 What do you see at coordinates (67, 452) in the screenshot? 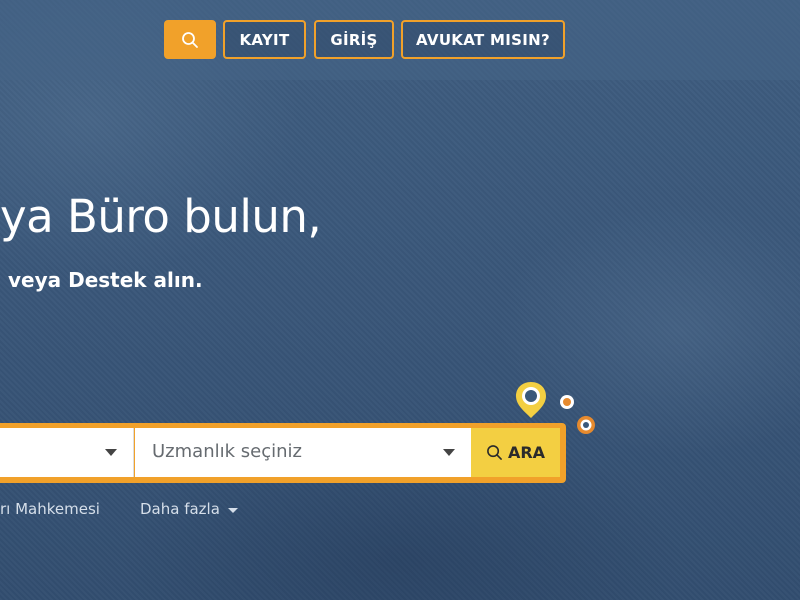
I see `location-select` at bounding box center [67, 452].